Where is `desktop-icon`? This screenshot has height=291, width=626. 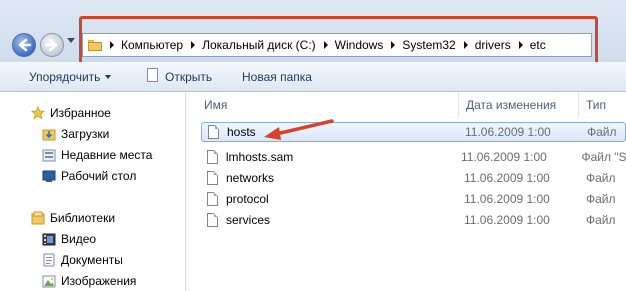
desktop-icon is located at coordinates (49, 176).